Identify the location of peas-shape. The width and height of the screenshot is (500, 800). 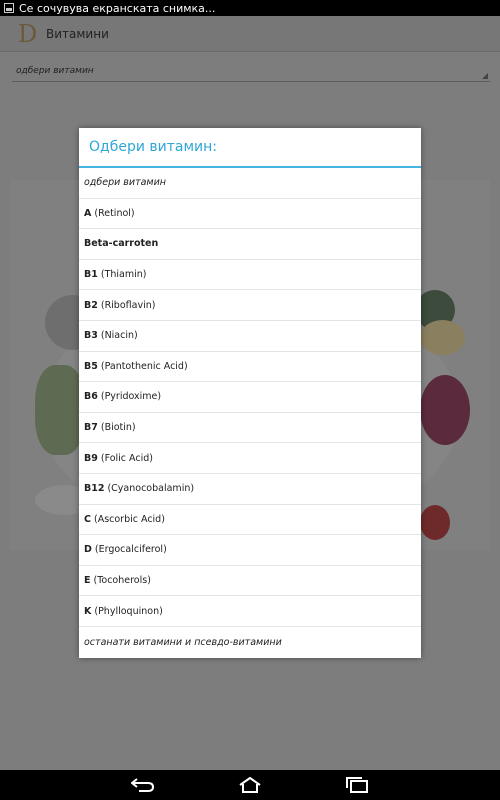
(60, 410).